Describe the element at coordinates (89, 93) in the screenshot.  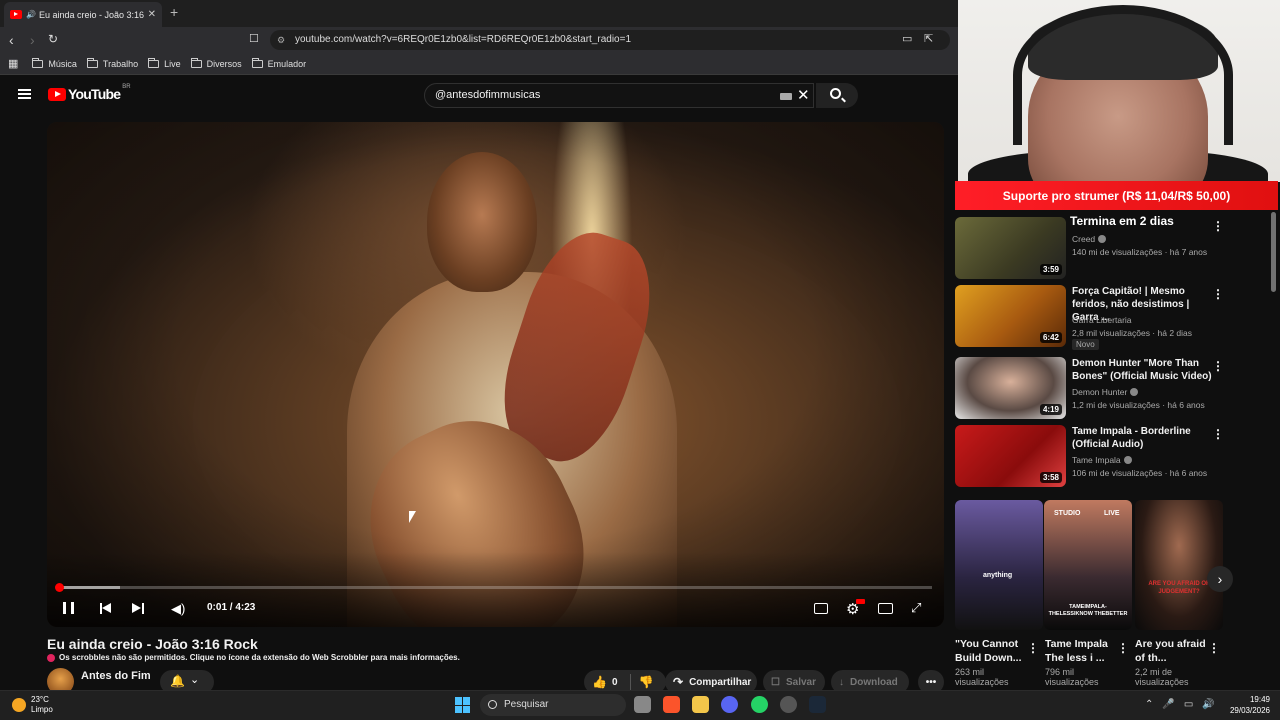
I see `youtube-logo: YouTube BR` at that location.